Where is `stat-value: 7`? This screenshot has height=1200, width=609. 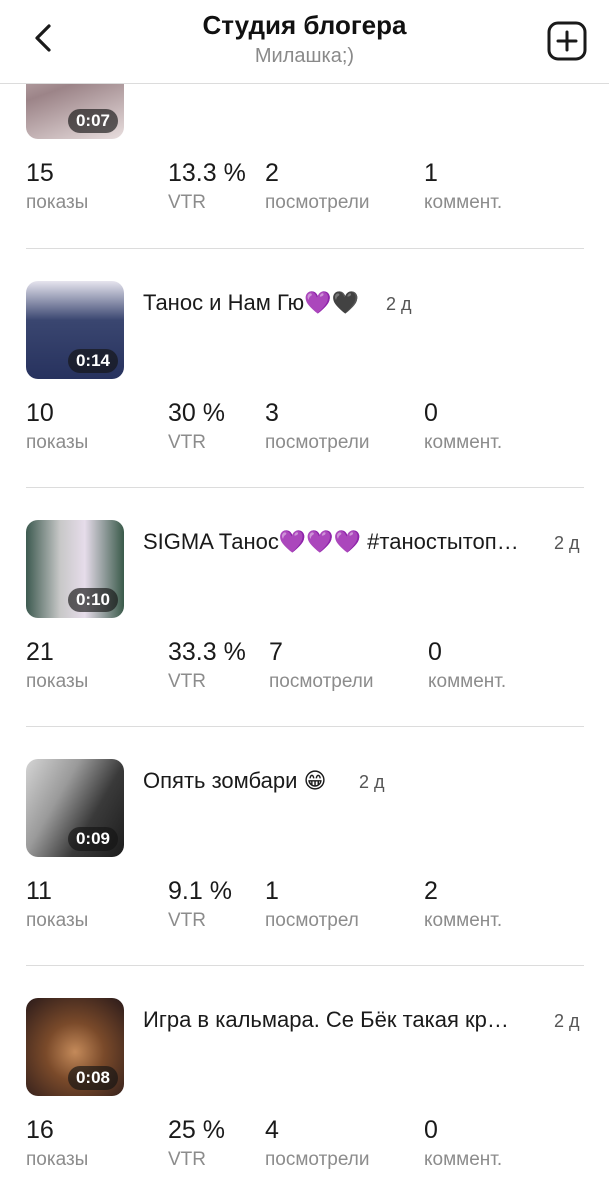 stat-value: 7 is located at coordinates (276, 652).